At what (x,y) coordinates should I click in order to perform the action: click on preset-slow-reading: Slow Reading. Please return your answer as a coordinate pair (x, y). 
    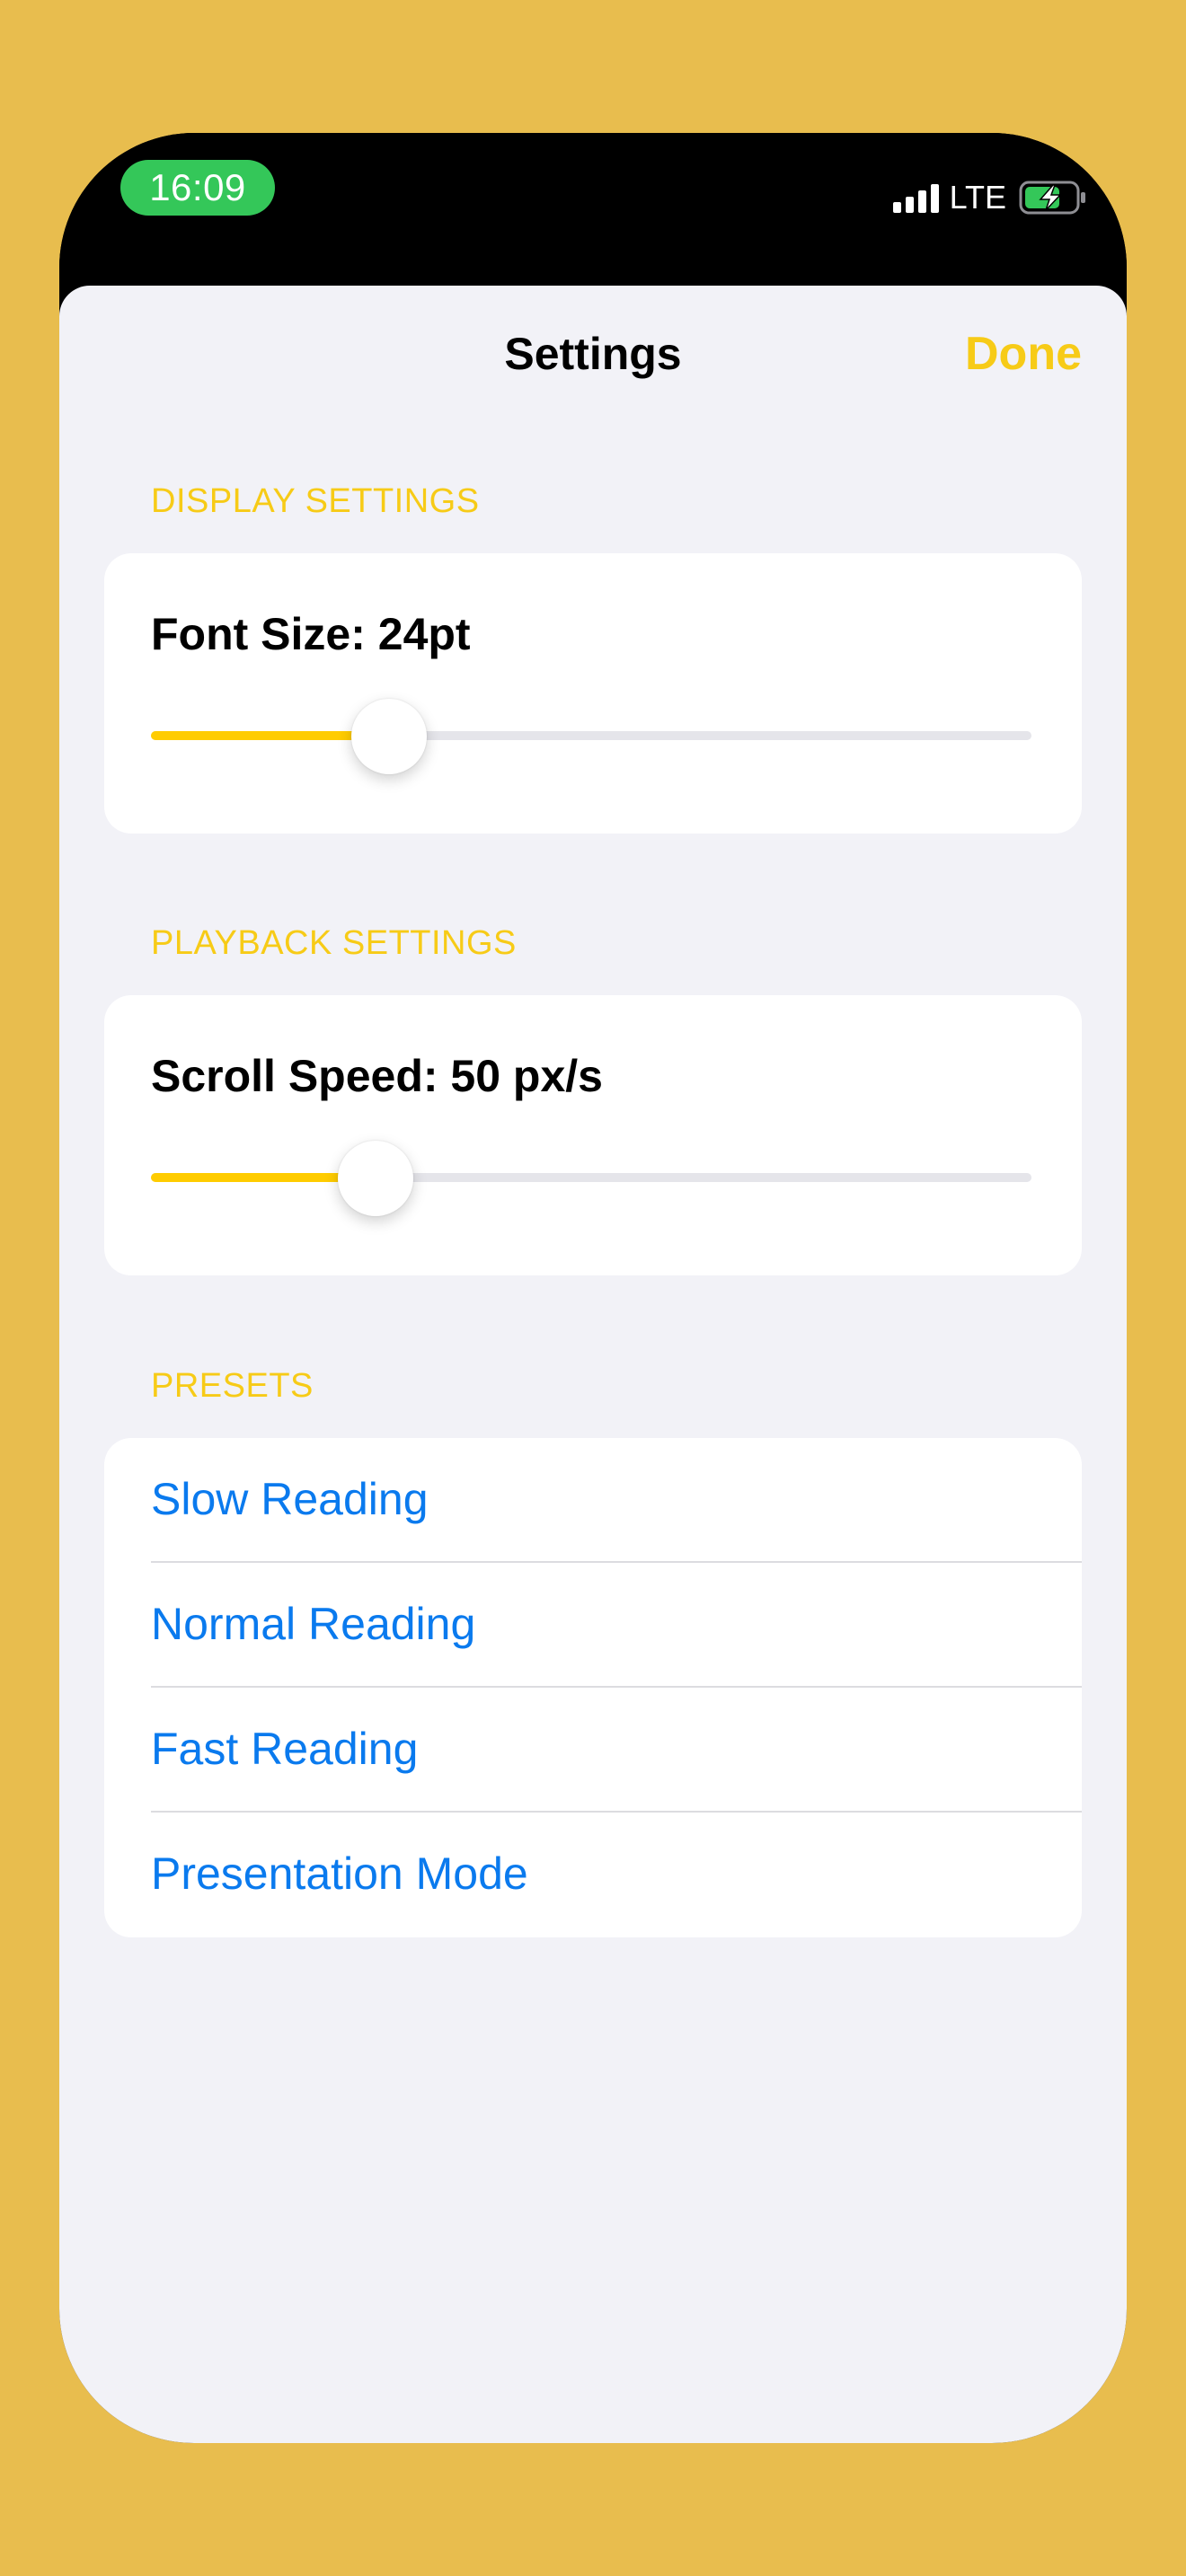
    Looking at the image, I should click on (593, 1500).